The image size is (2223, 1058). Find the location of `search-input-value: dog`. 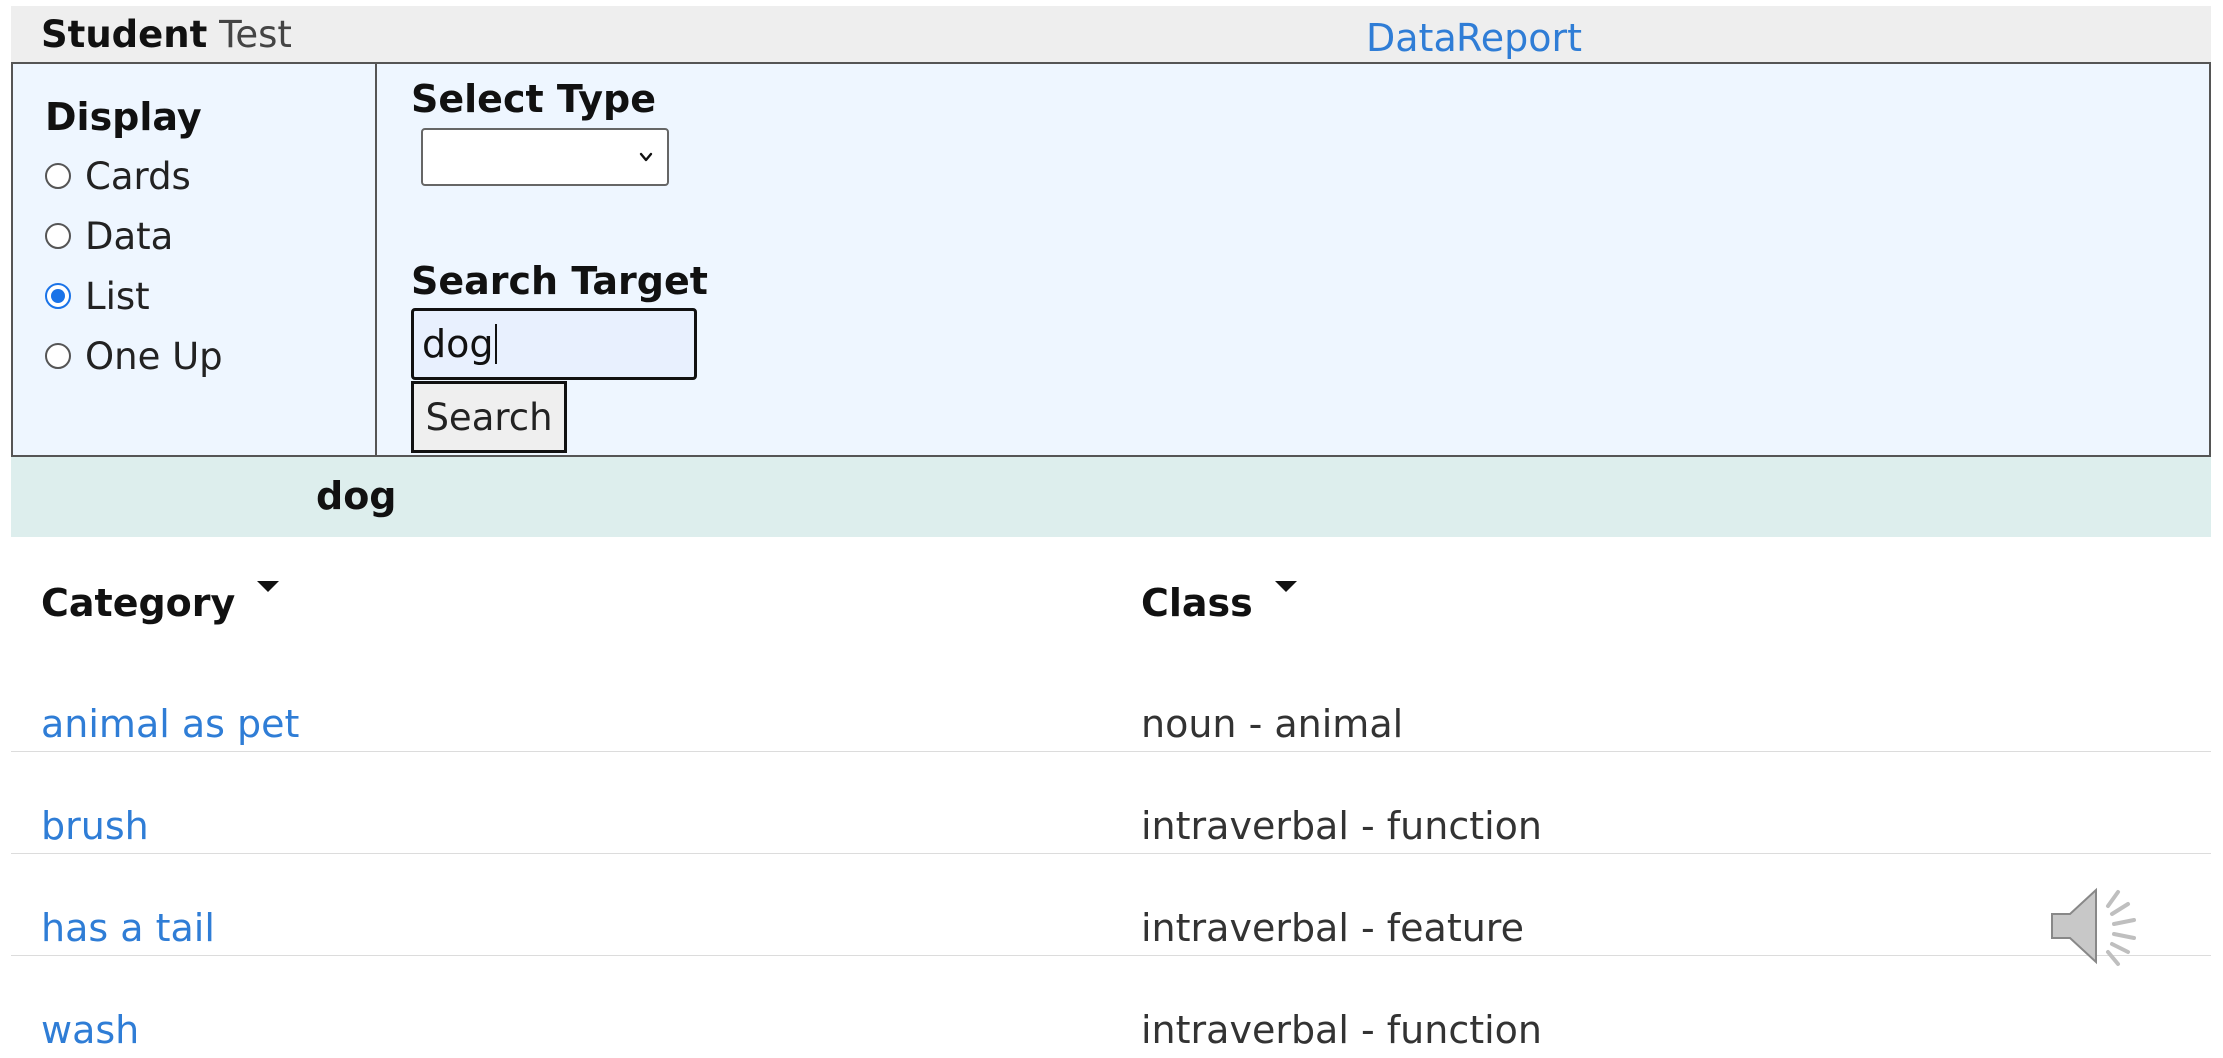

search-input-value: dog is located at coordinates (458, 344).